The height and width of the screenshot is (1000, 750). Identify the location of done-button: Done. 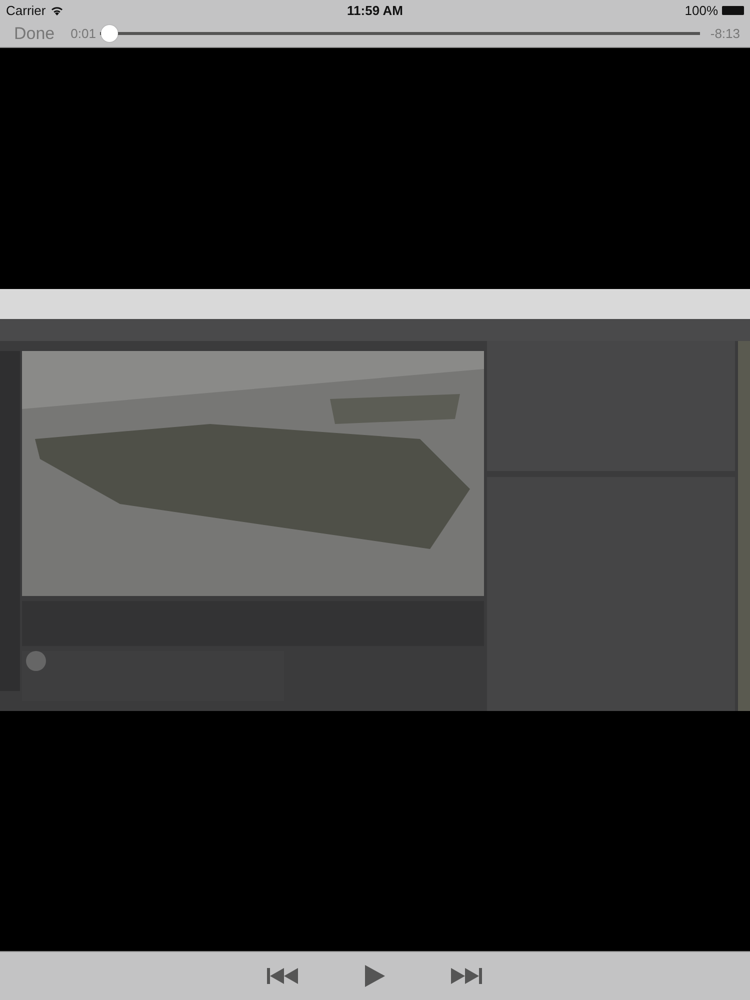
(34, 34).